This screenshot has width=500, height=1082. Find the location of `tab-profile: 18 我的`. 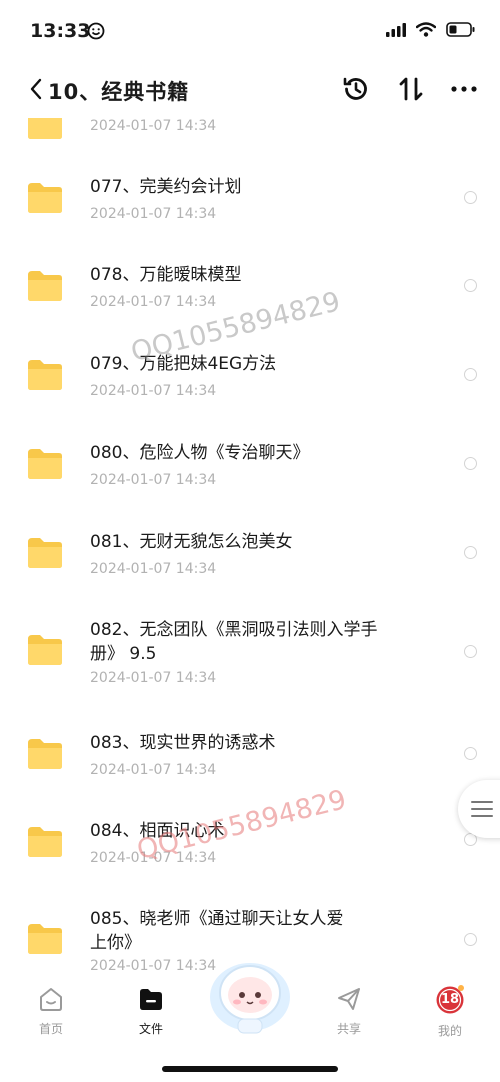

tab-profile: 18 我的 is located at coordinates (450, 1012).